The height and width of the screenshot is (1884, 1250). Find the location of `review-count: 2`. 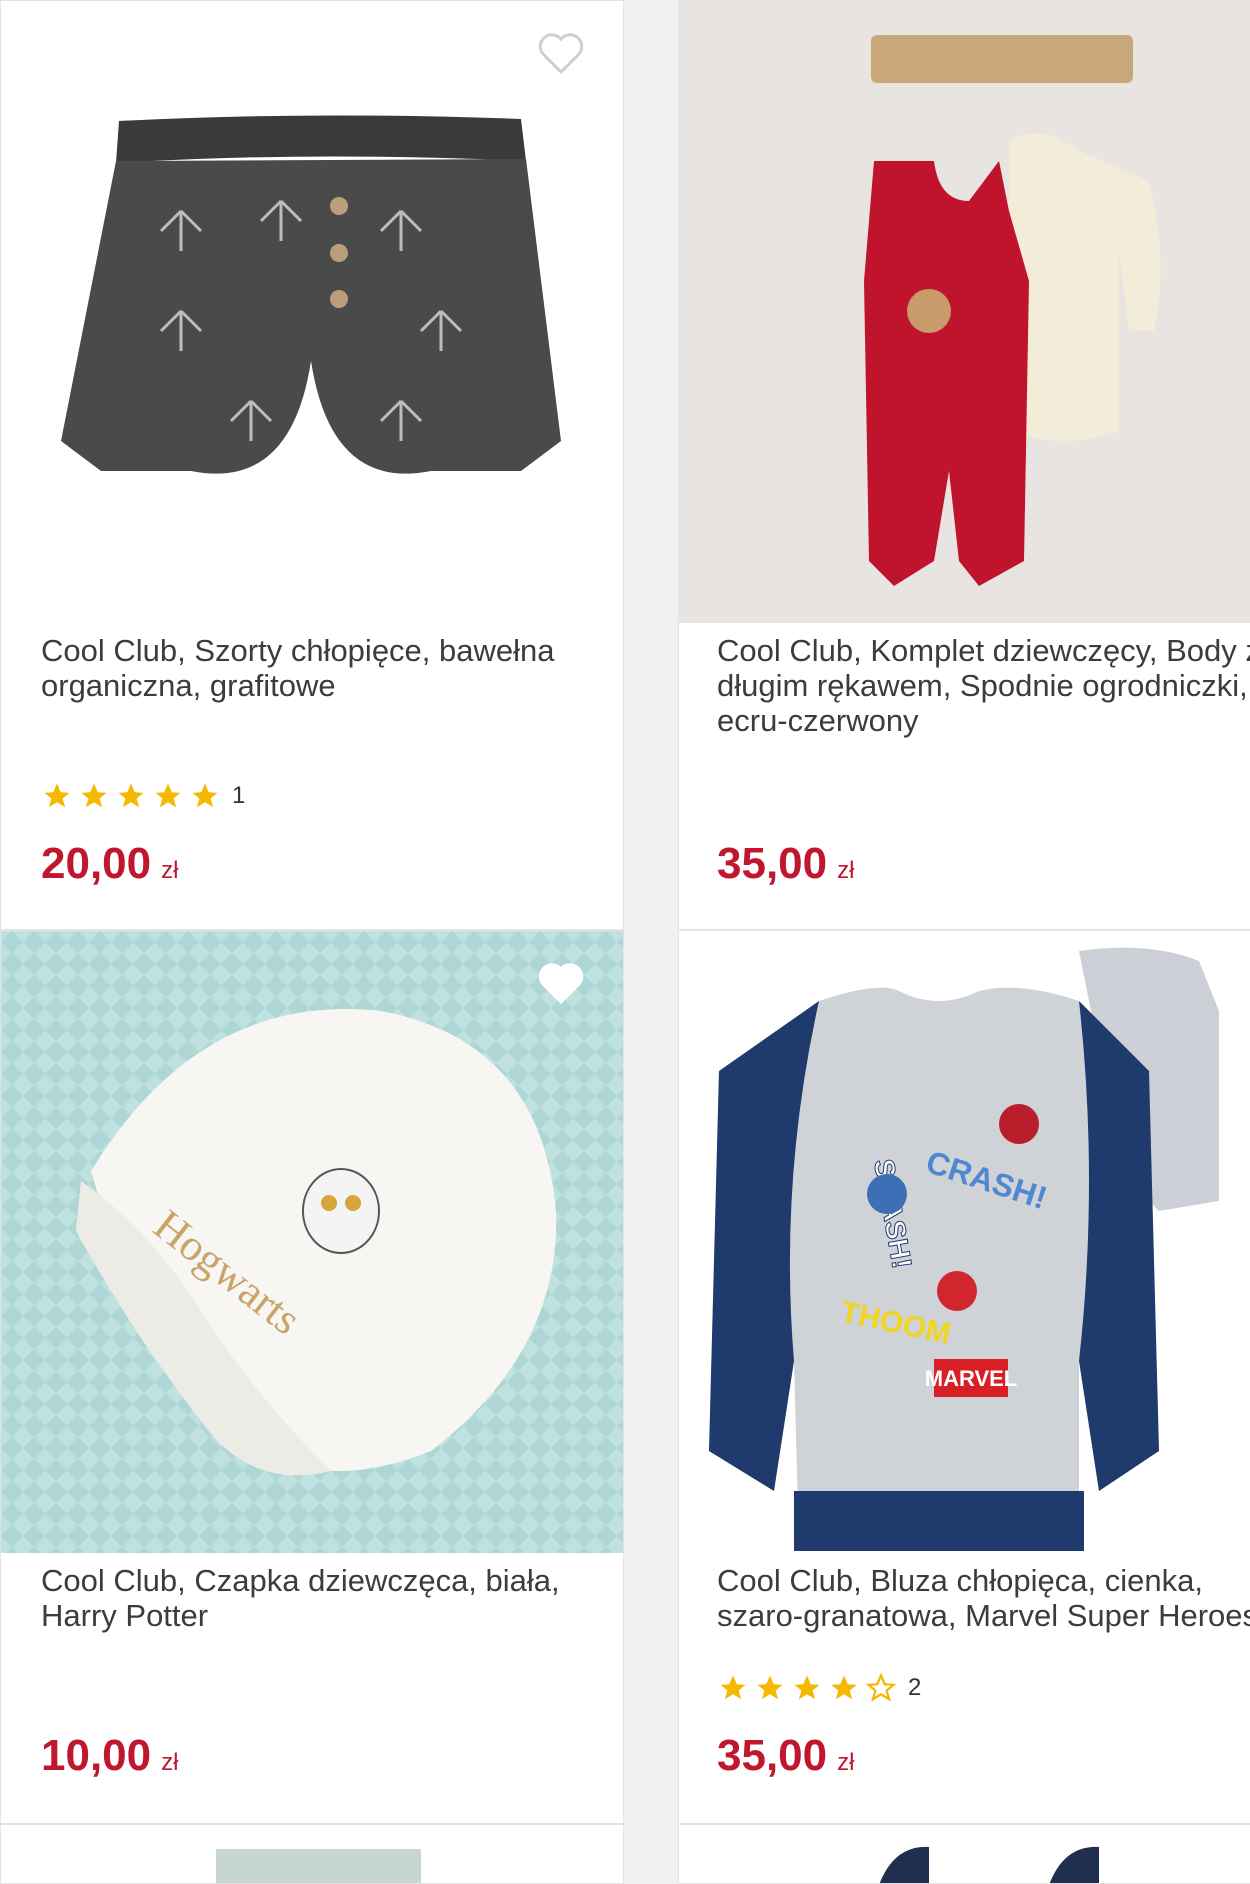

review-count: 2 is located at coordinates (915, 1687).